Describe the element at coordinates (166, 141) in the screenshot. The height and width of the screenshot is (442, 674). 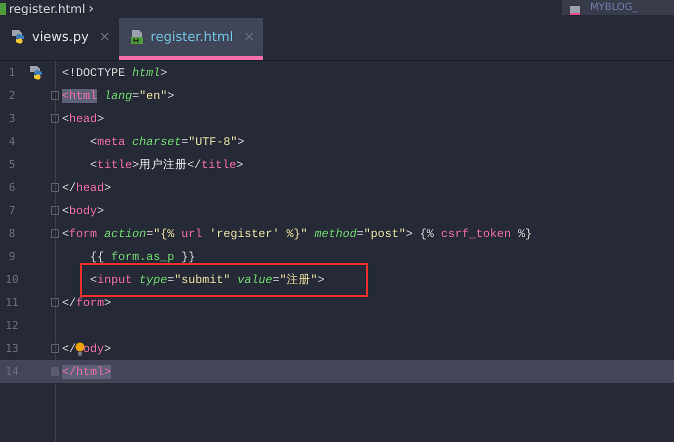
I see `code-line: <meta charset="UTF-8">` at that location.